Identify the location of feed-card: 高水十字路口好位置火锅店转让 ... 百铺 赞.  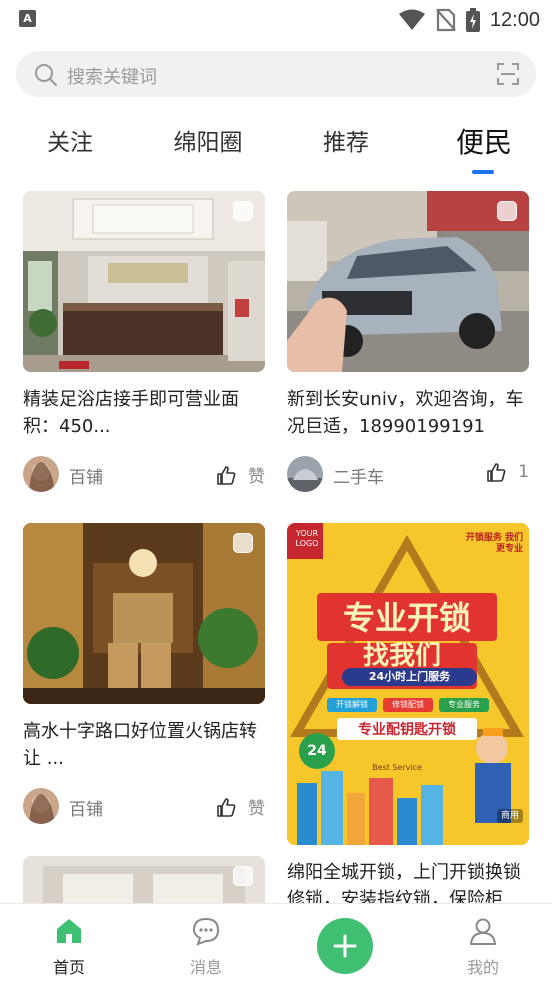
(144, 674).